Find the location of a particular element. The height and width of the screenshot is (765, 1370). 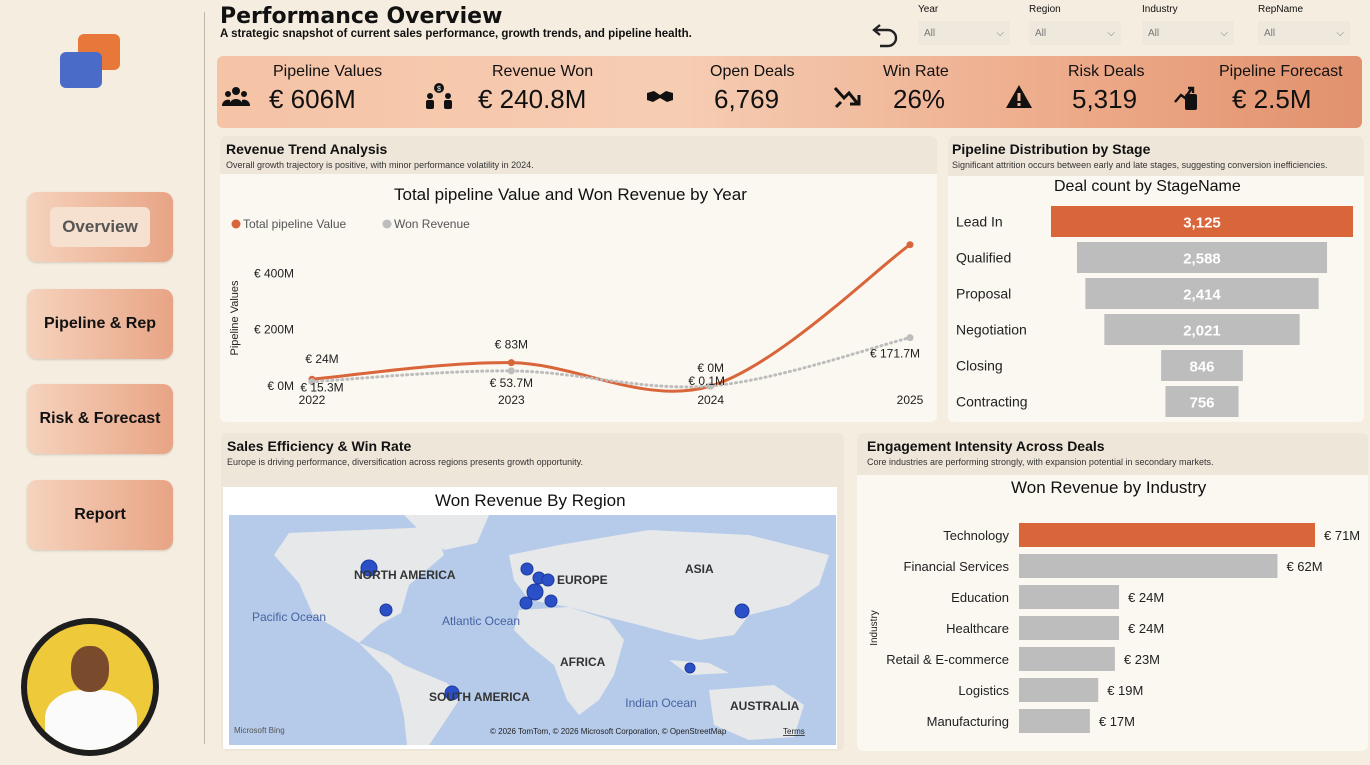

y-axis-label: Industry is located at coordinates (874, 628).